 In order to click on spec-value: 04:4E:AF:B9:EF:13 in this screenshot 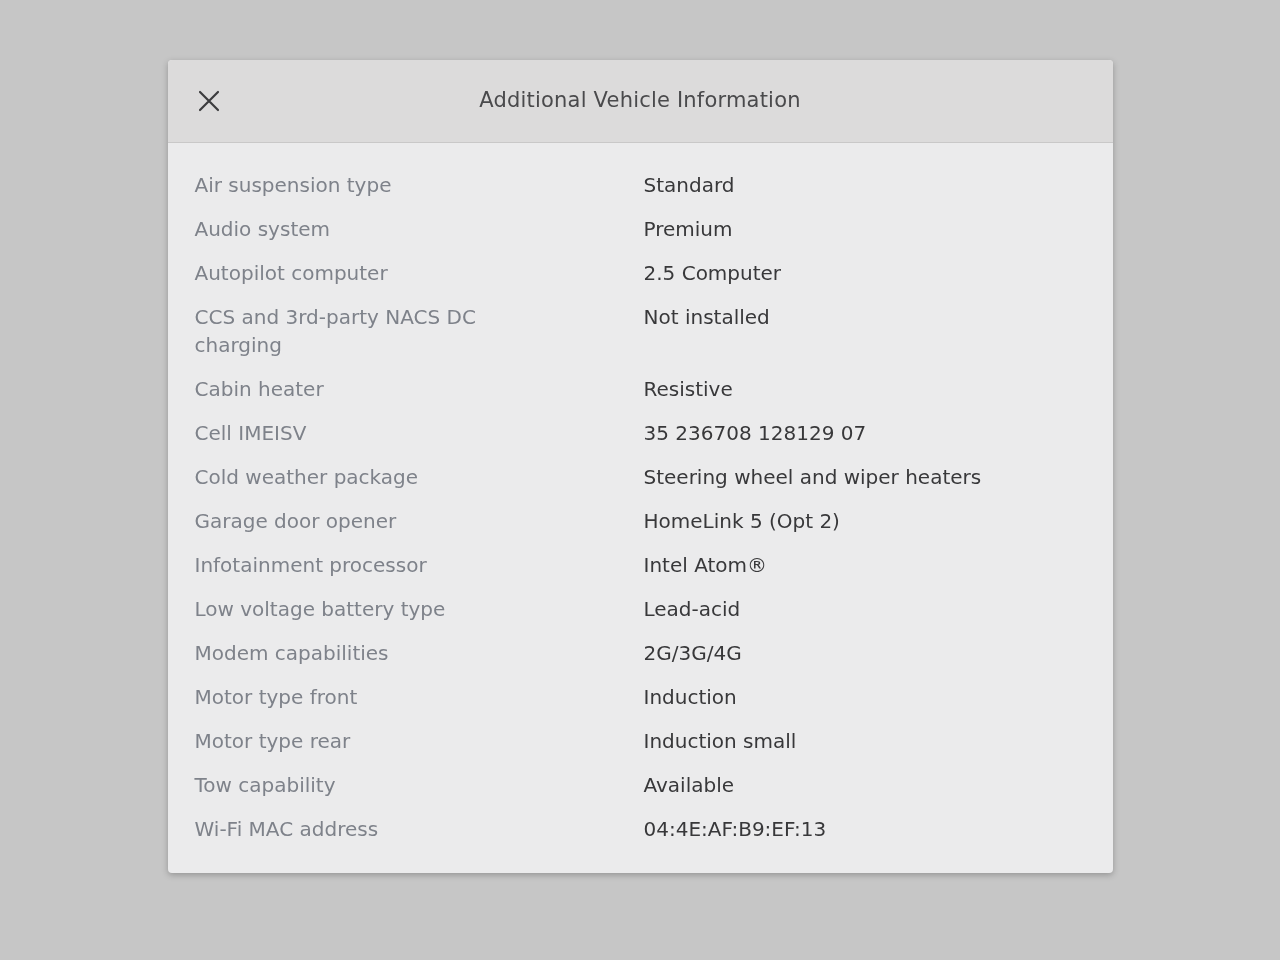, I will do `click(735, 829)`.